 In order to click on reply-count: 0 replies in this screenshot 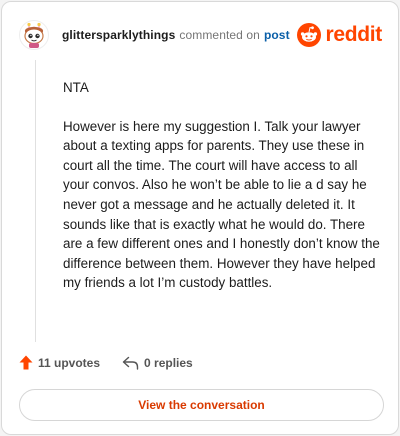, I will do `click(168, 362)`.